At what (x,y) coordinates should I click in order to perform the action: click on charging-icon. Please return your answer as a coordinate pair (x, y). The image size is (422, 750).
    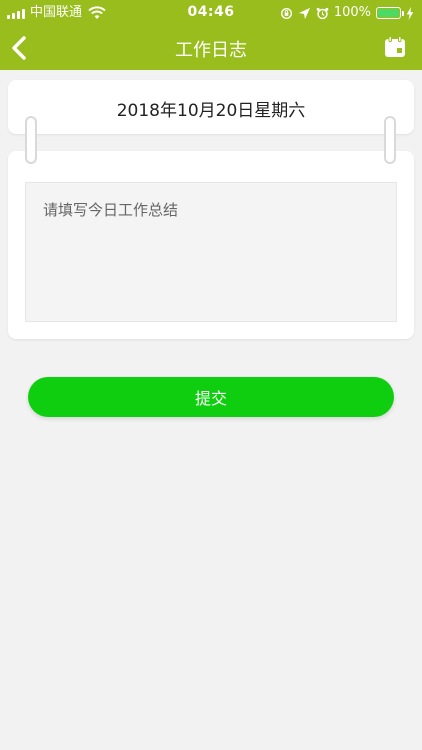
    Looking at the image, I should click on (410, 13).